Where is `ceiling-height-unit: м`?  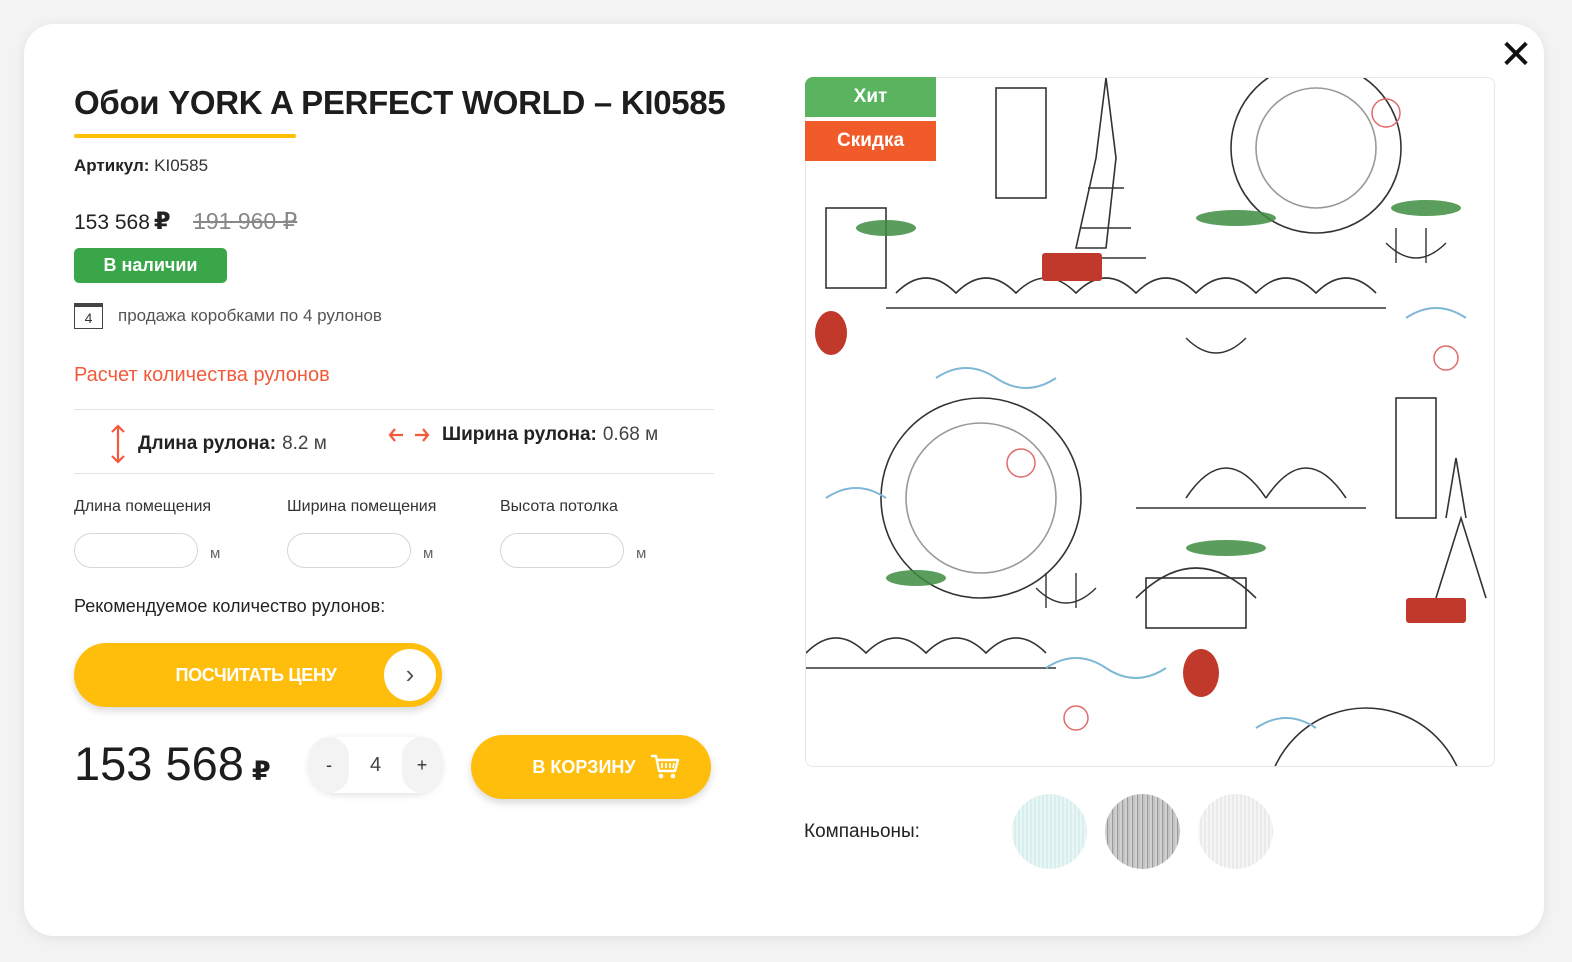
ceiling-height-unit: м is located at coordinates (641, 553).